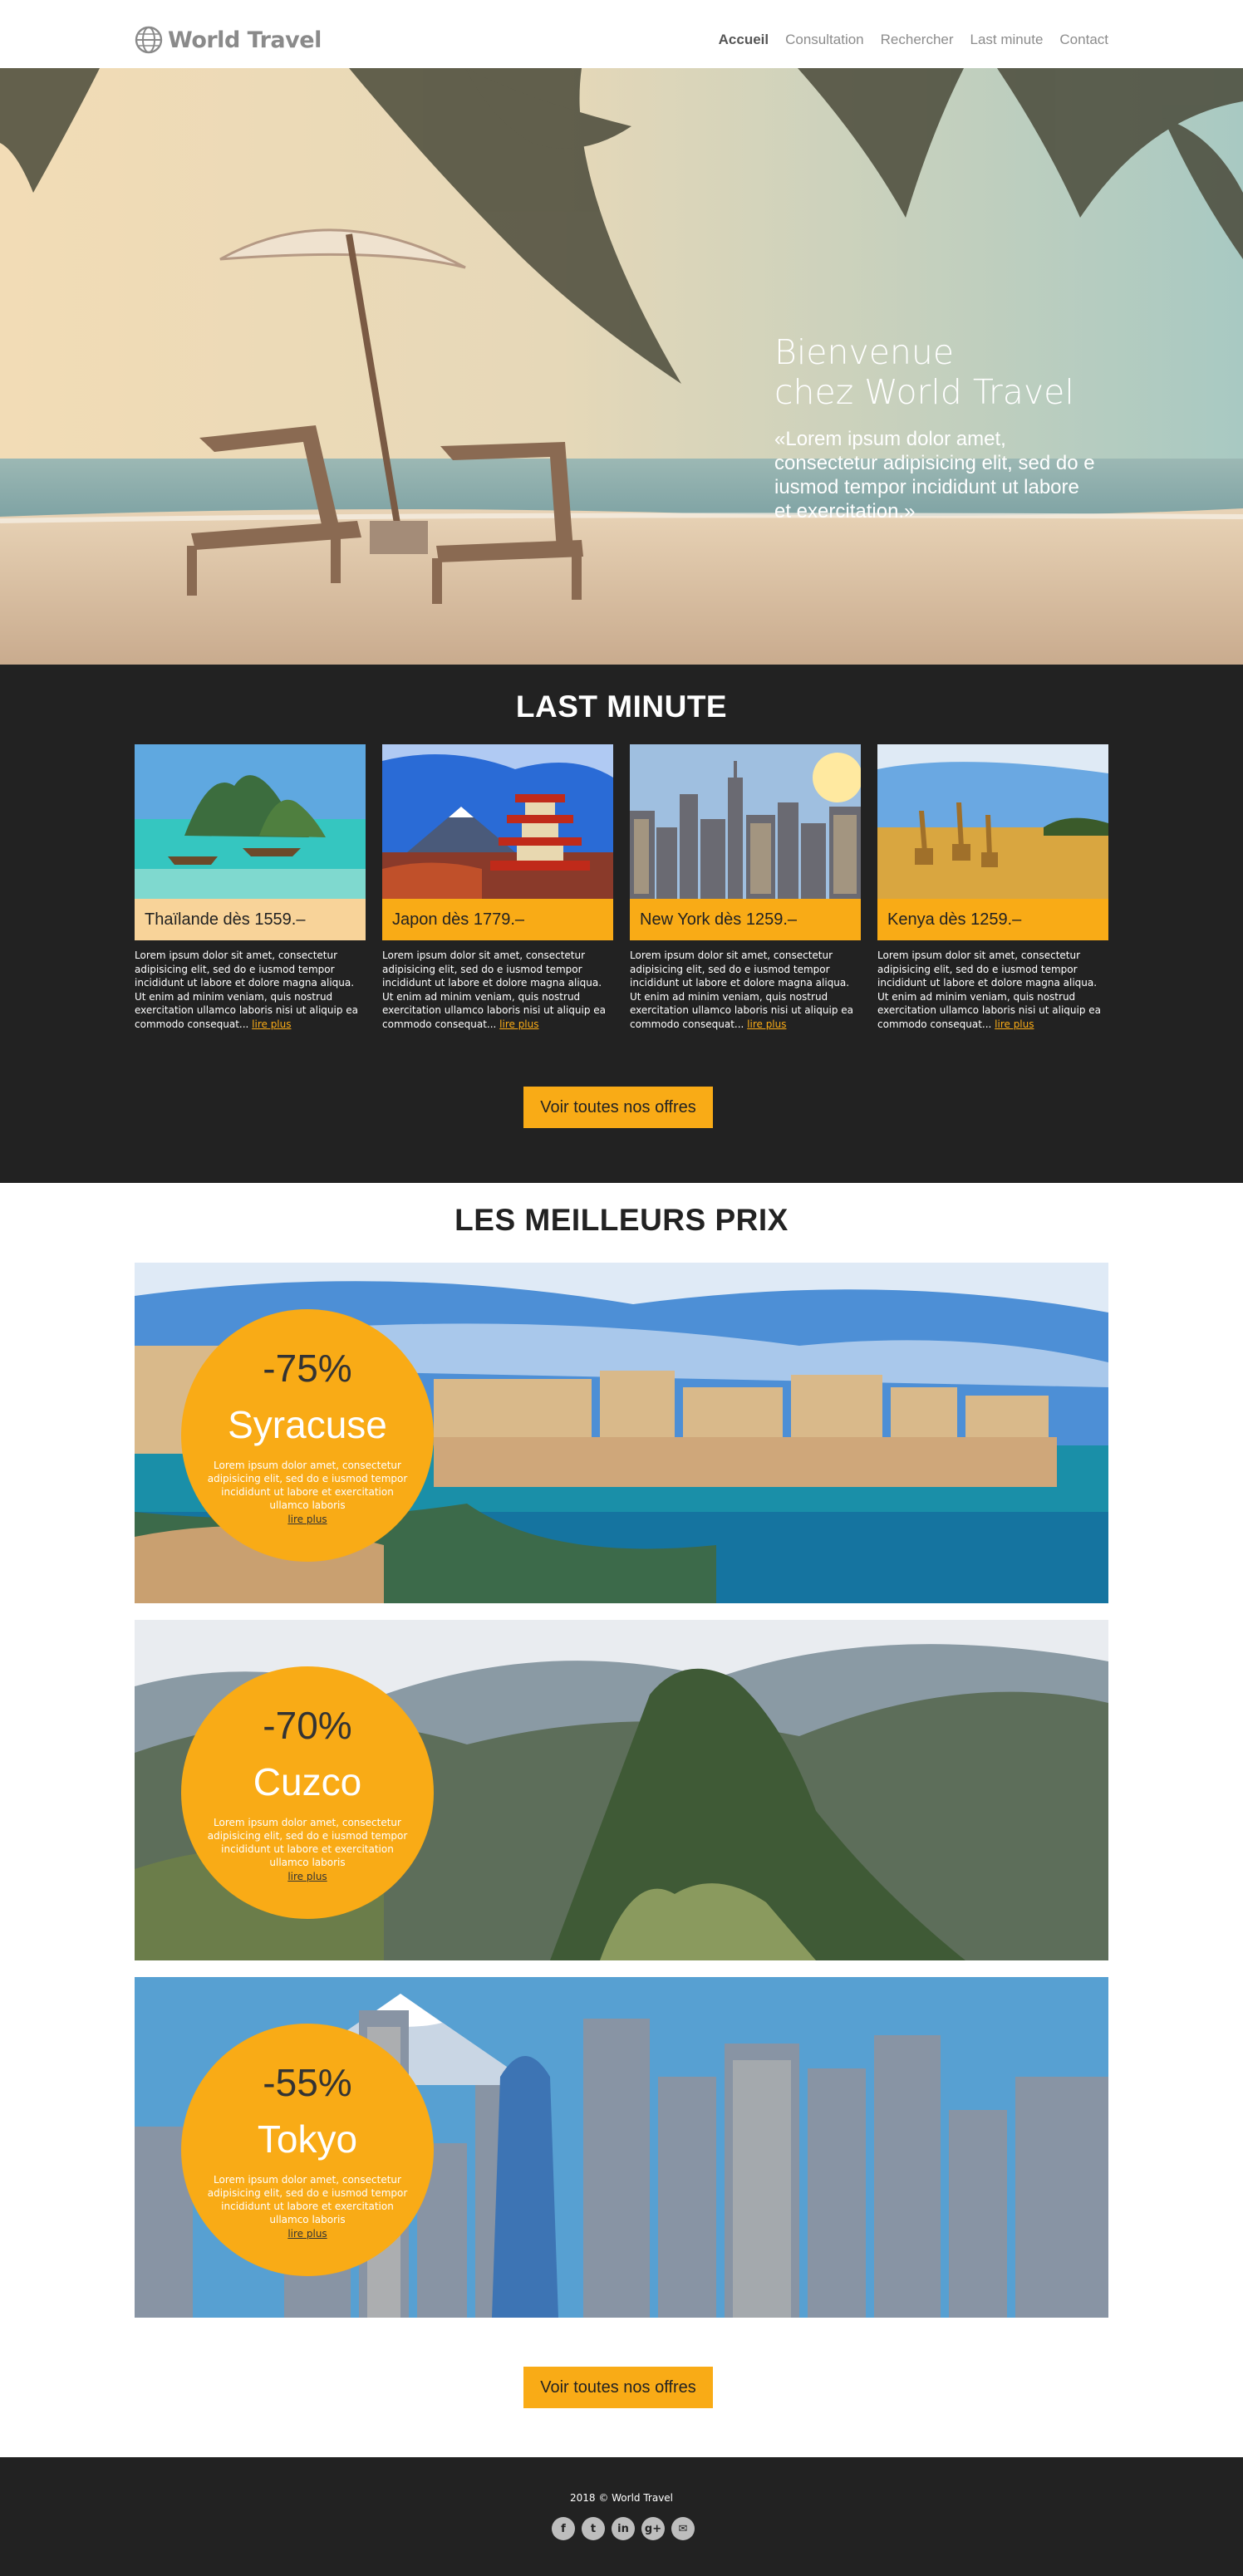 This screenshot has width=1243, height=2576. Describe the element at coordinates (622, 1220) in the screenshot. I see `best-prices-title: LES MEILLEURS PRIX` at that location.